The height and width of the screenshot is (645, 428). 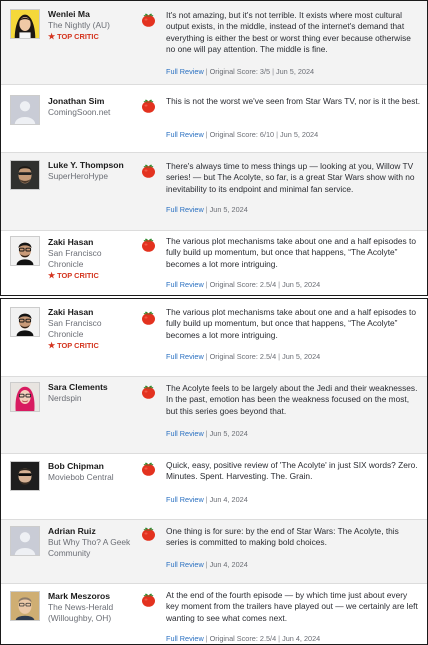 I want to click on critic-name-link: Adrian Ruiz, so click(x=93, y=531).